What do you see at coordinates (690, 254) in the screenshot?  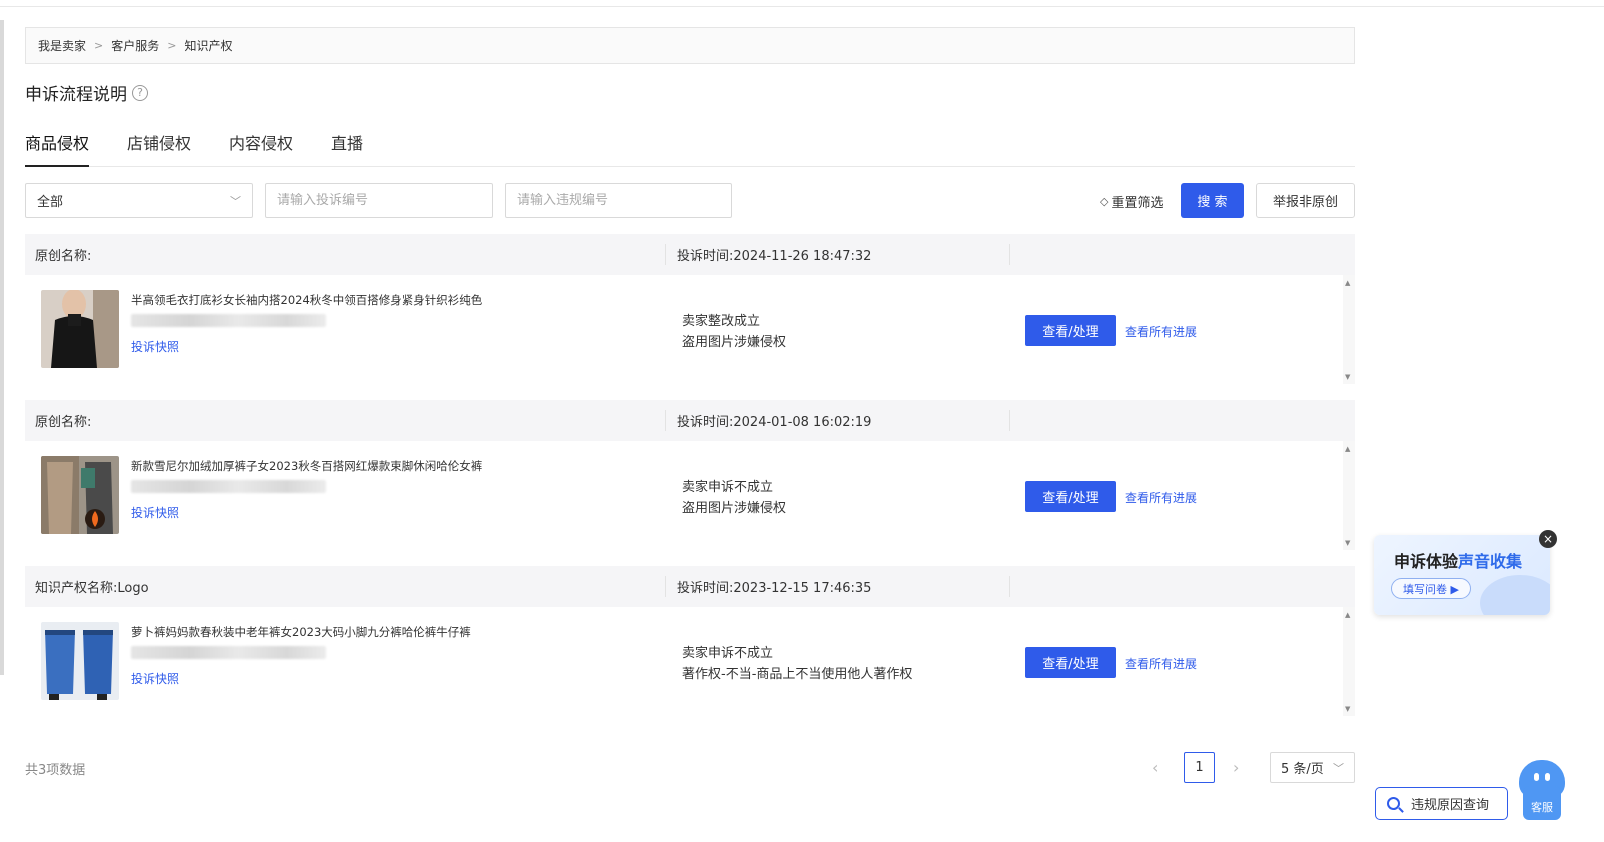 I see `record-header: 原创名称: 投诉时间:2024-11-26 18:47:32` at bounding box center [690, 254].